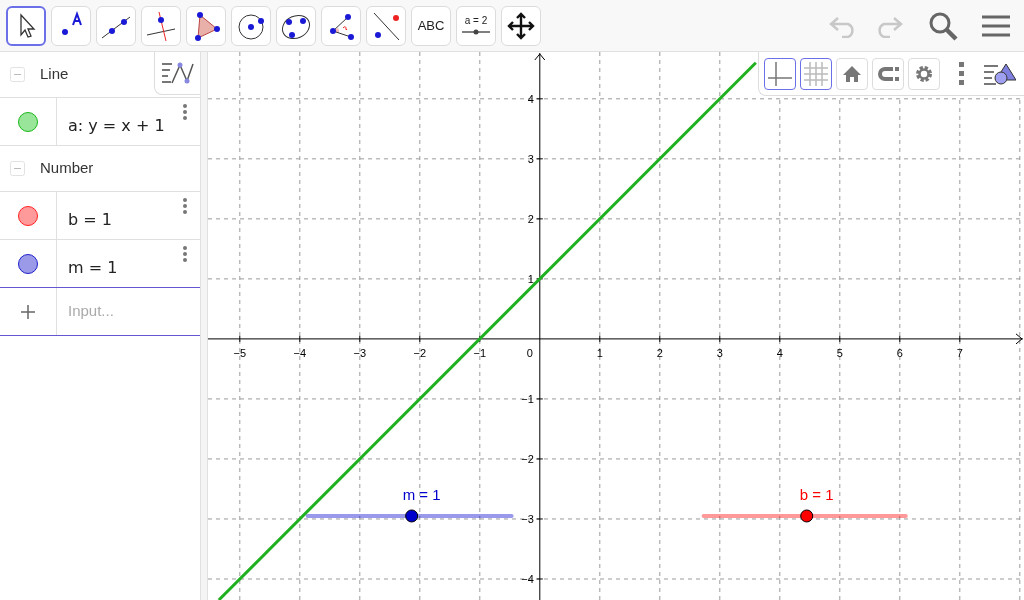 This screenshot has width=1024, height=600. I want to click on slider-icon, so click(476, 32).